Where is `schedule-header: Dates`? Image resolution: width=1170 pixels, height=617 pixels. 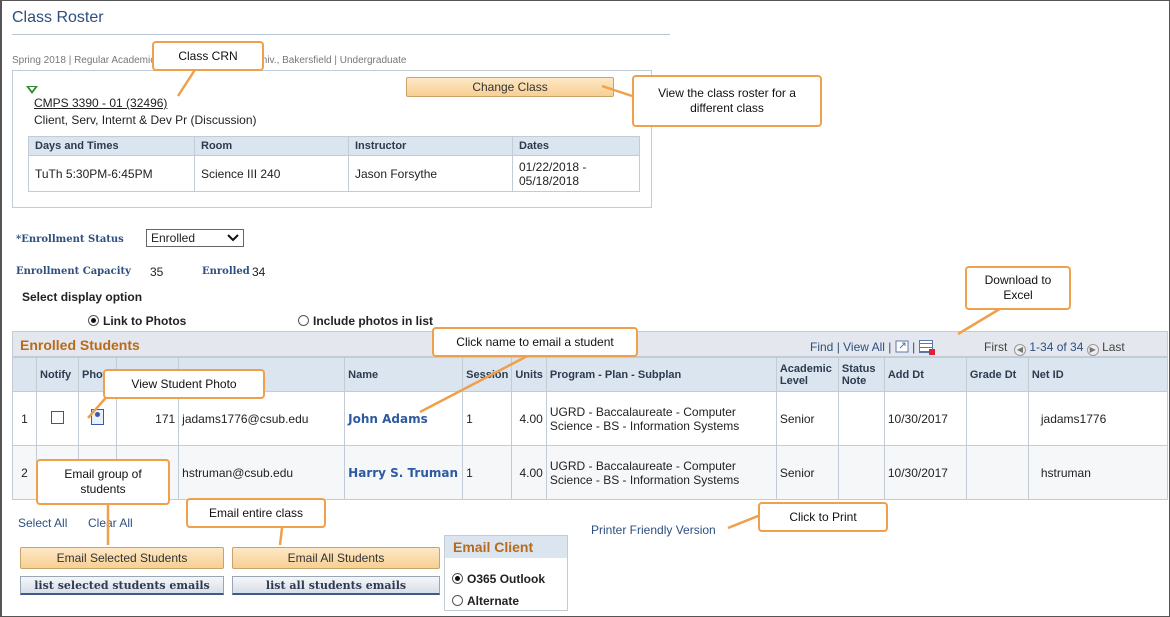
schedule-header: Dates is located at coordinates (576, 146).